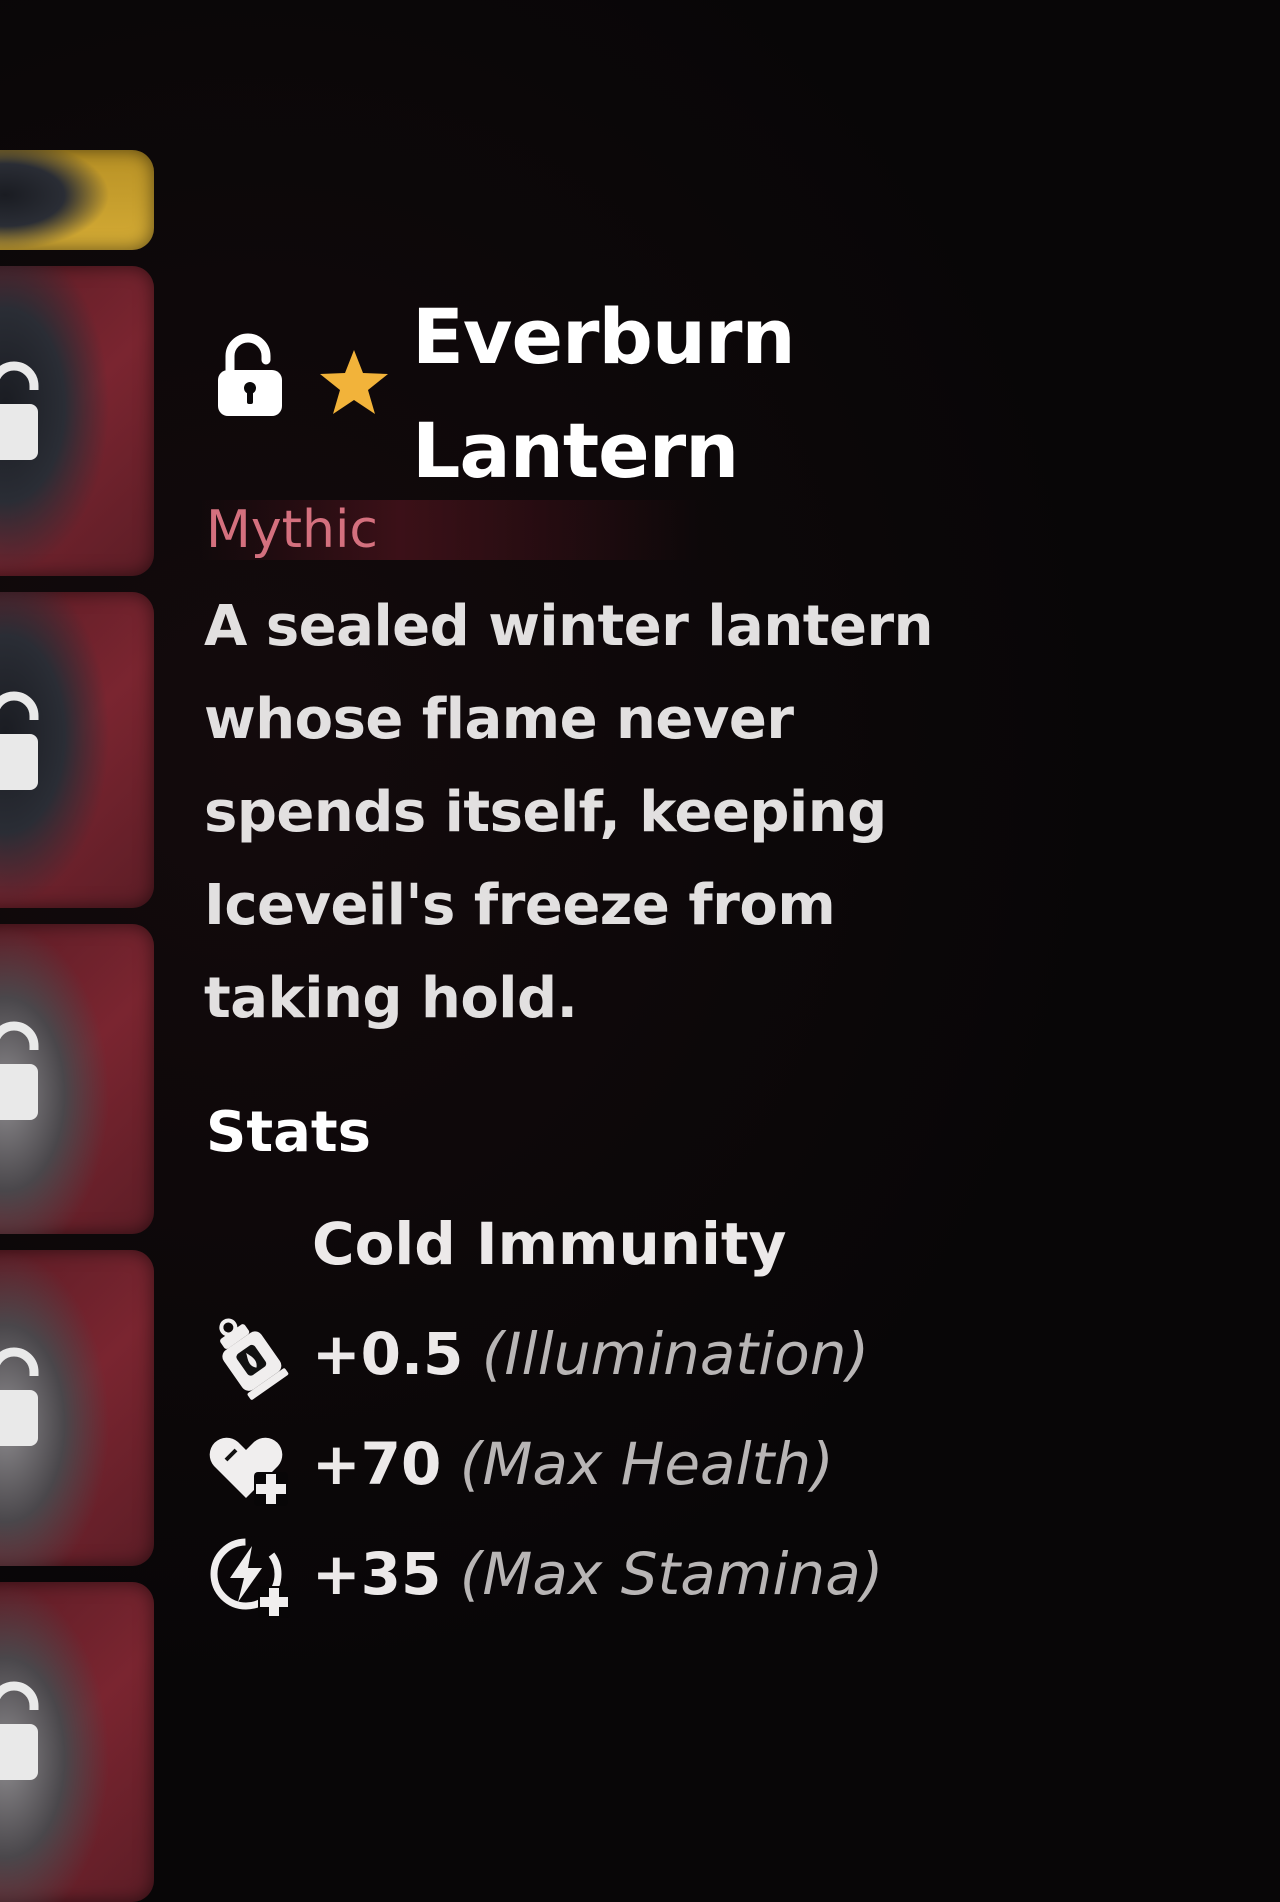 The height and width of the screenshot is (1902, 1280). I want to click on description-line: whose flame never, so click(499, 719).